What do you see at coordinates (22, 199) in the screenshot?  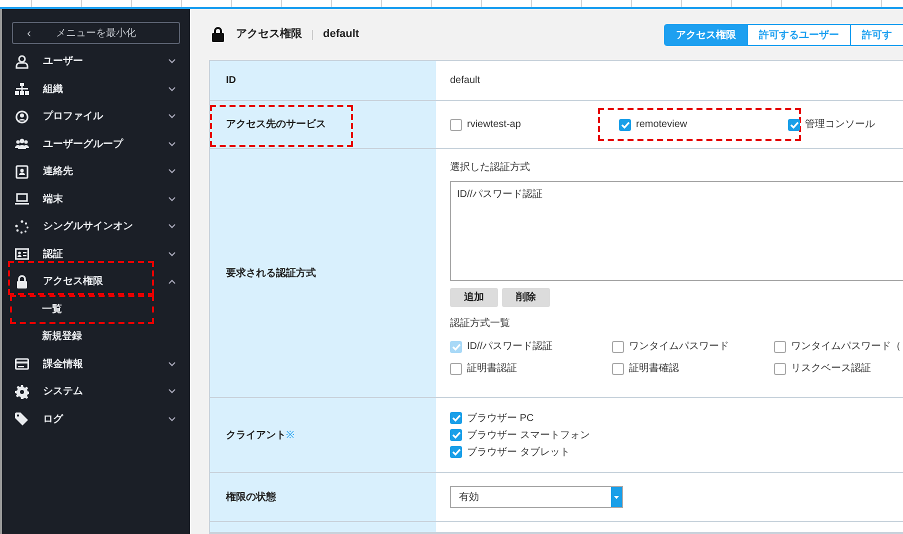 I see `laptop-icon` at bounding box center [22, 199].